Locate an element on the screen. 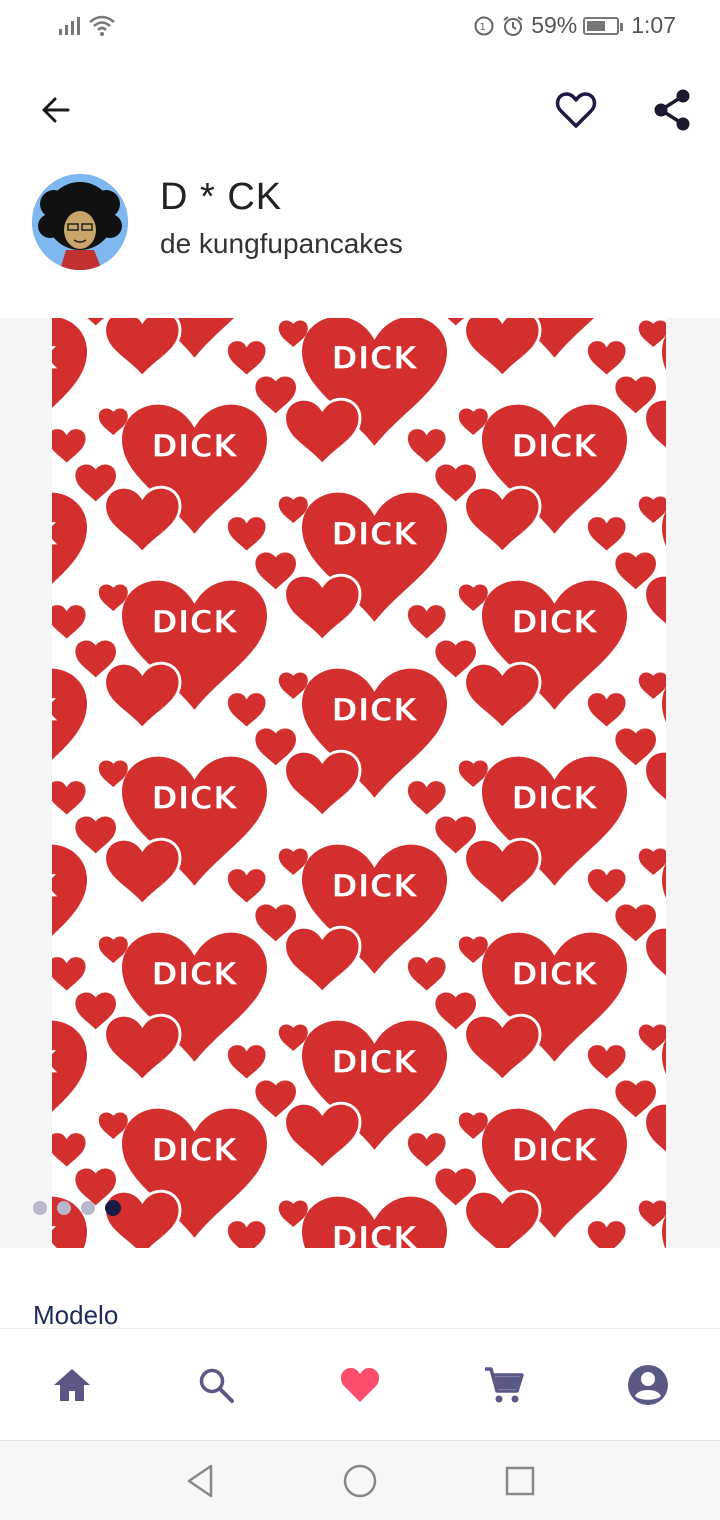 The width and height of the screenshot is (720, 1520). nav-cart is located at coordinates (504, 1385).